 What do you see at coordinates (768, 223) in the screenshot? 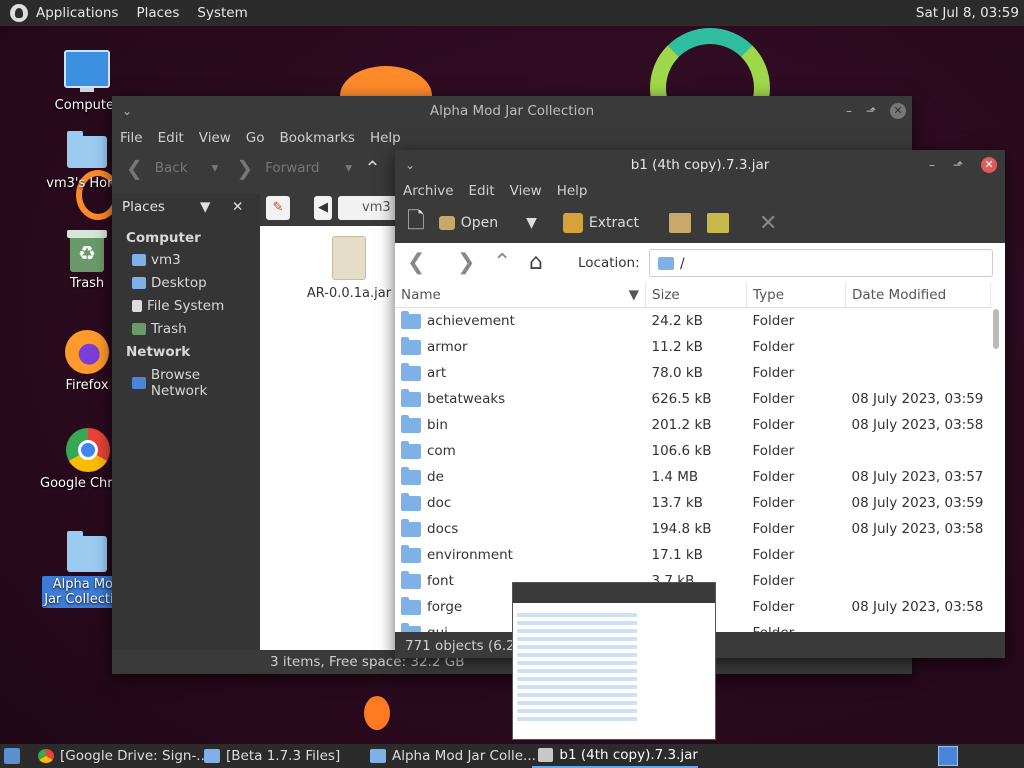
I see `delete-icon: ✕` at bounding box center [768, 223].